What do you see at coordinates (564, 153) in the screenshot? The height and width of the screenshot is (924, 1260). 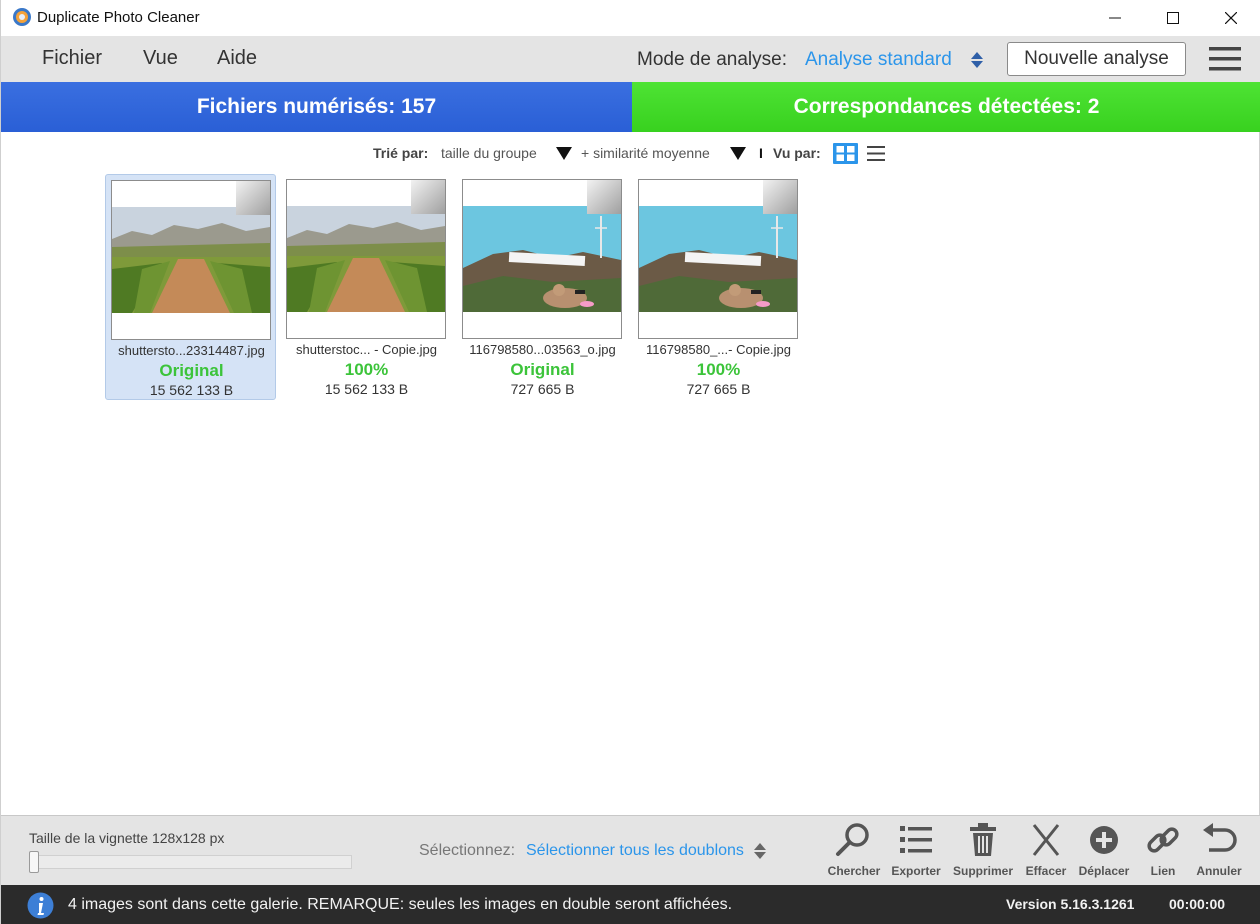 I see `sort-primary-dropdown-icon` at bounding box center [564, 153].